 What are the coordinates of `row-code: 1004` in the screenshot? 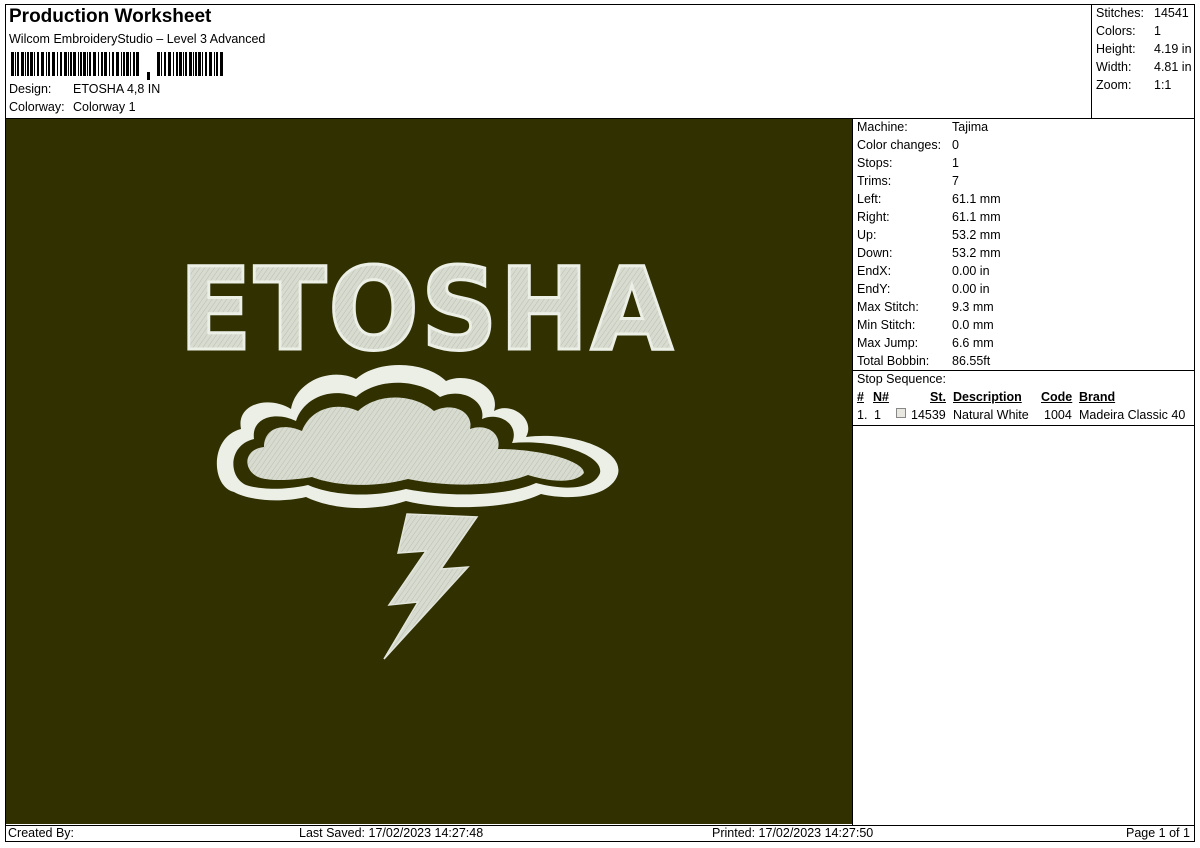 It's located at (1058, 415).